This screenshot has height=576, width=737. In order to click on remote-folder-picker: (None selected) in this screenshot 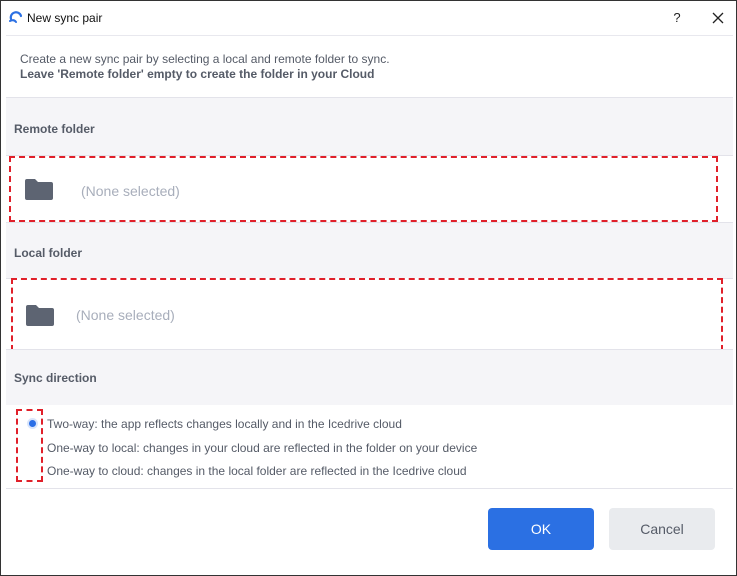, I will do `click(363, 189)`.